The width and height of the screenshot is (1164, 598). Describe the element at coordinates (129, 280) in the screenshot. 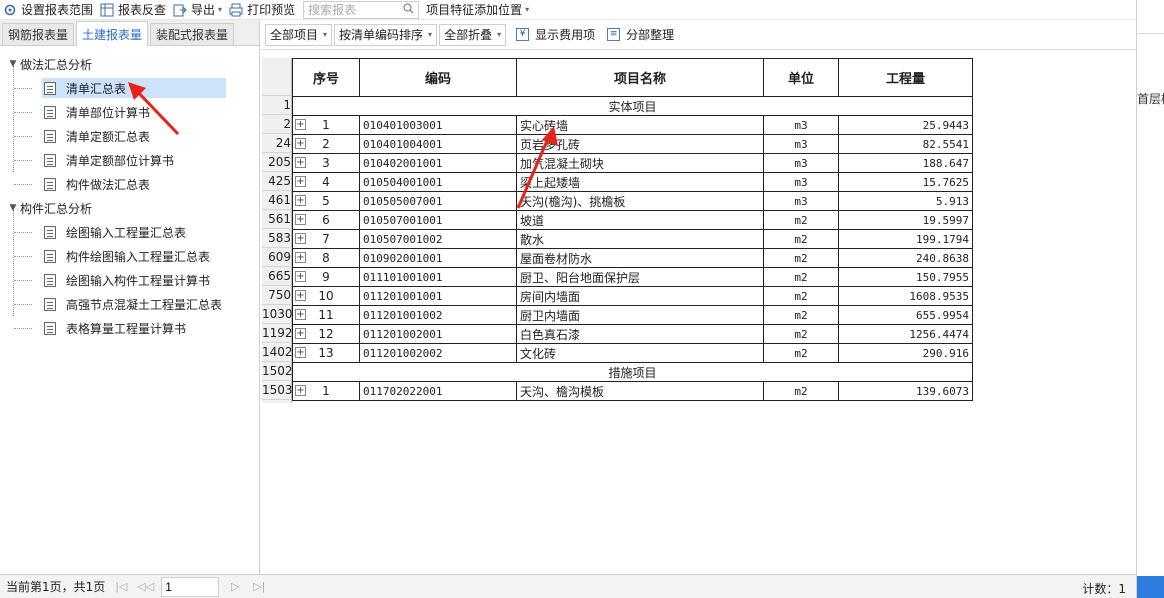

I see `tree-item-drawing-component-calc: 绘图输入构件工程量计算书` at that location.